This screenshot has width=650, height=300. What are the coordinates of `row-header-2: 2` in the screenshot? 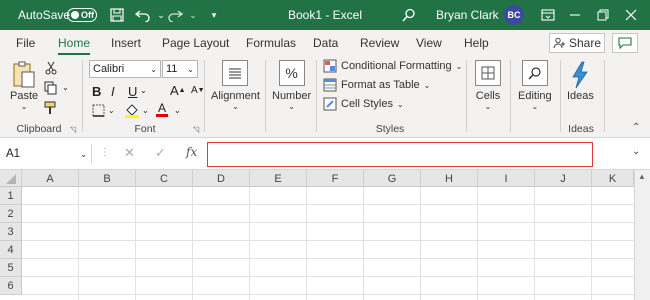 It's located at (11, 214).